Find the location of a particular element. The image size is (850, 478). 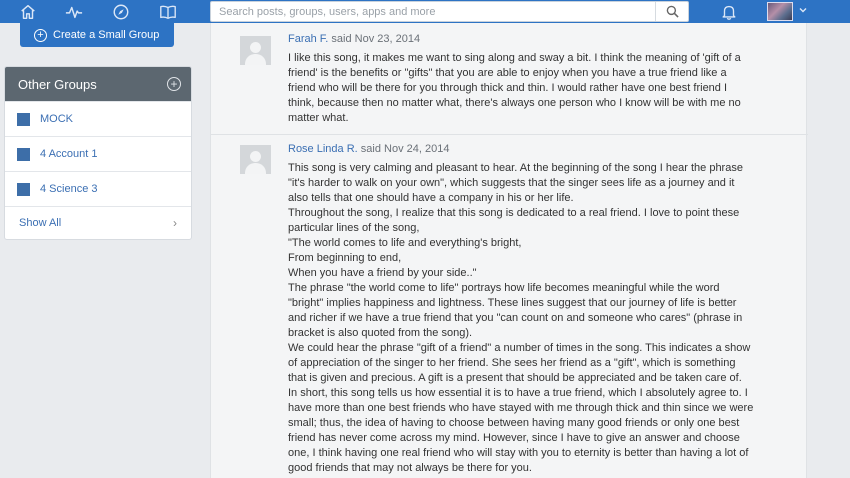

add-group-icon: + is located at coordinates (174, 84).